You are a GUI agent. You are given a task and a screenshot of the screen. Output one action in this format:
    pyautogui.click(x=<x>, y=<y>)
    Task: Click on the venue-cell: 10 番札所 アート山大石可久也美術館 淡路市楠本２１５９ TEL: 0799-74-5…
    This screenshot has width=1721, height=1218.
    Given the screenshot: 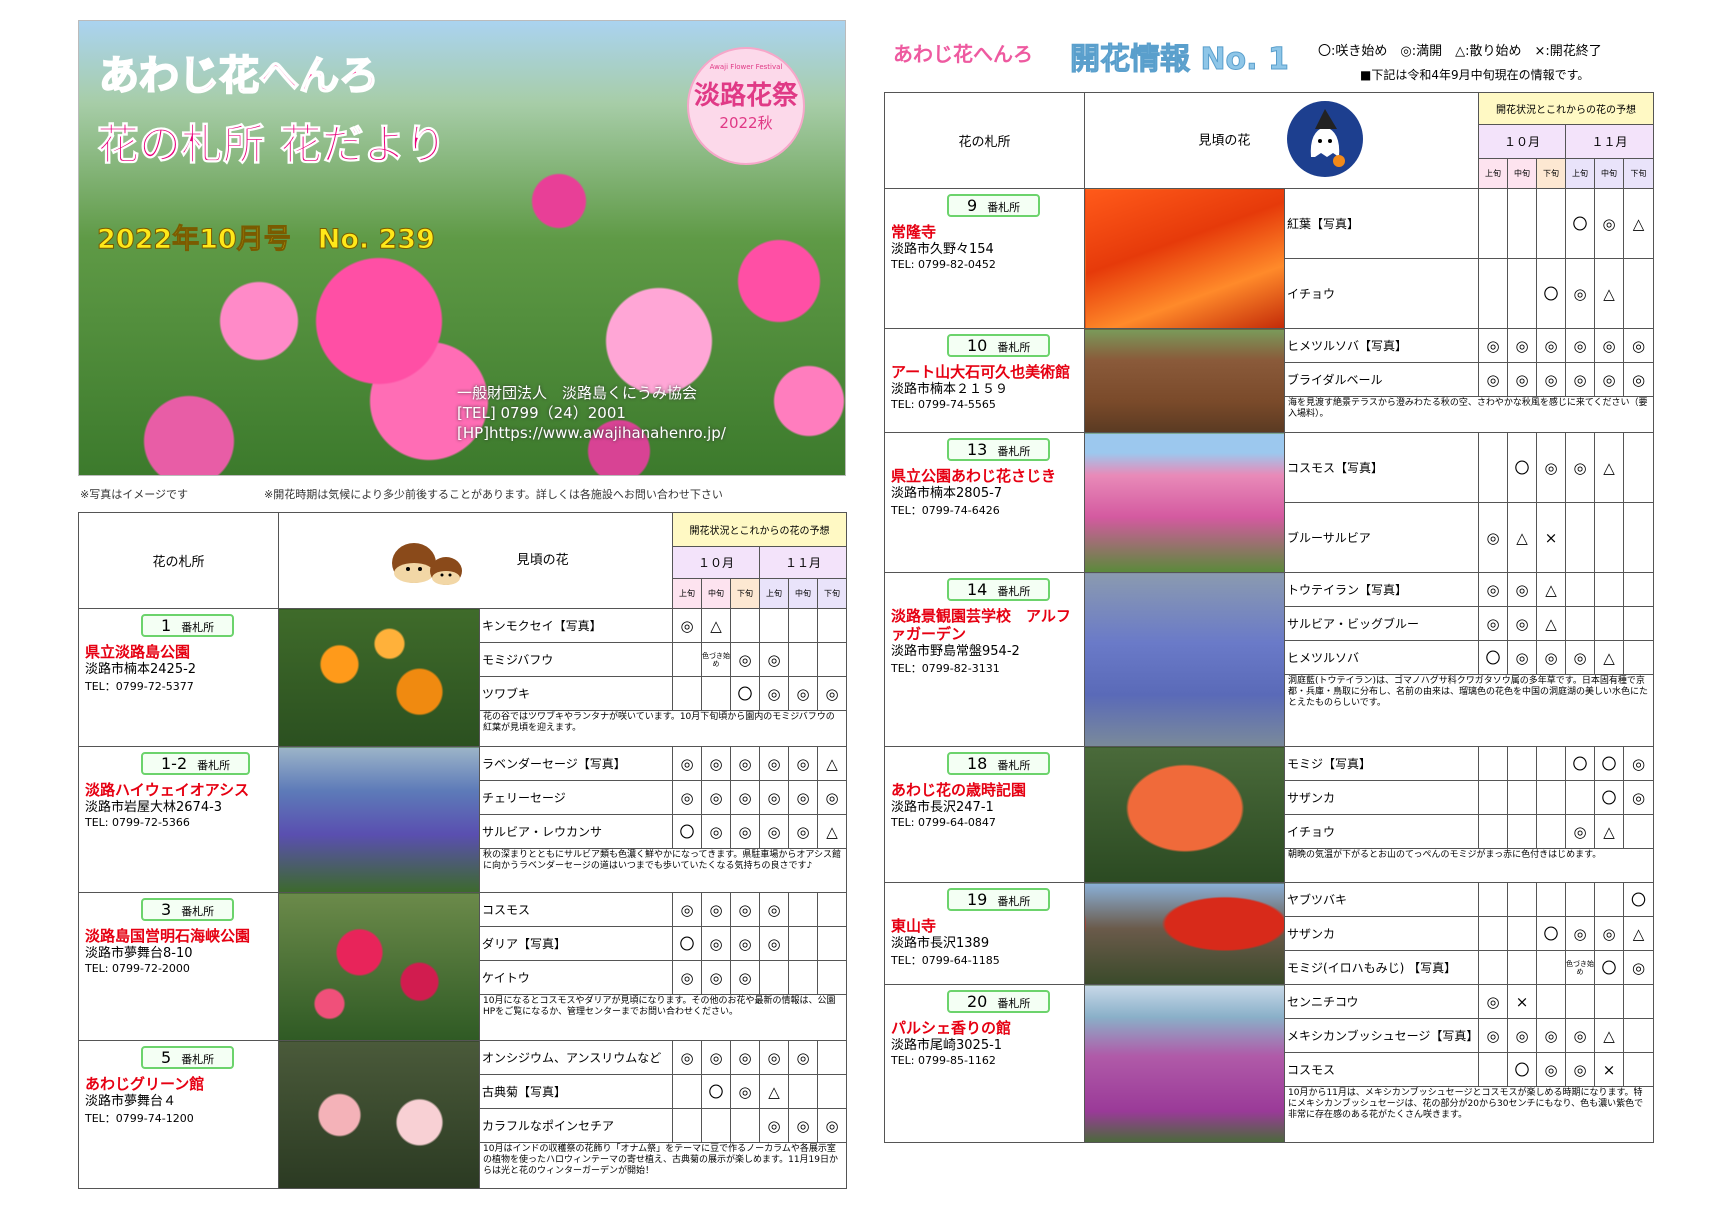 What is the action you would take?
    pyautogui.click(x=984, y=380)
    